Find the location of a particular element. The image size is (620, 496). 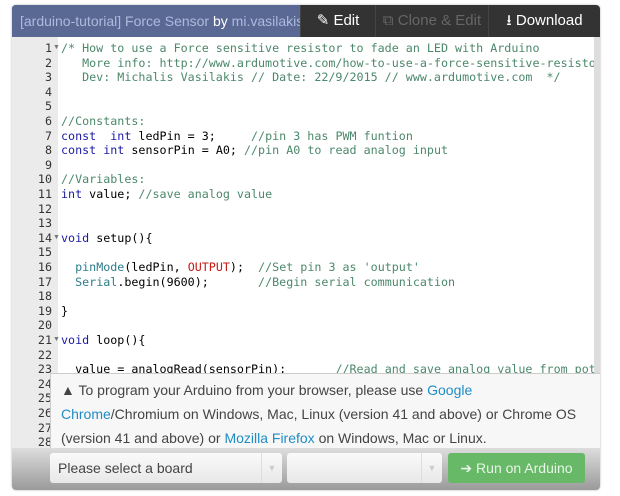

code-line: void loop(){ is located at coordinates (103, 340).